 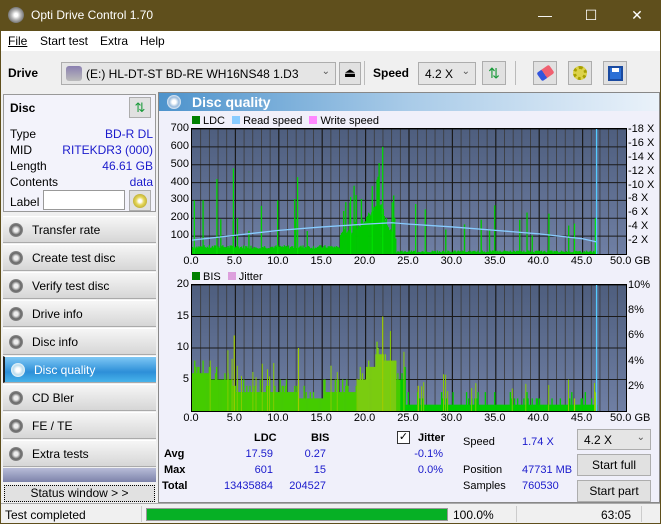 I want to click on nav-fe-te: FE / TE, so click(x=79, y=425).